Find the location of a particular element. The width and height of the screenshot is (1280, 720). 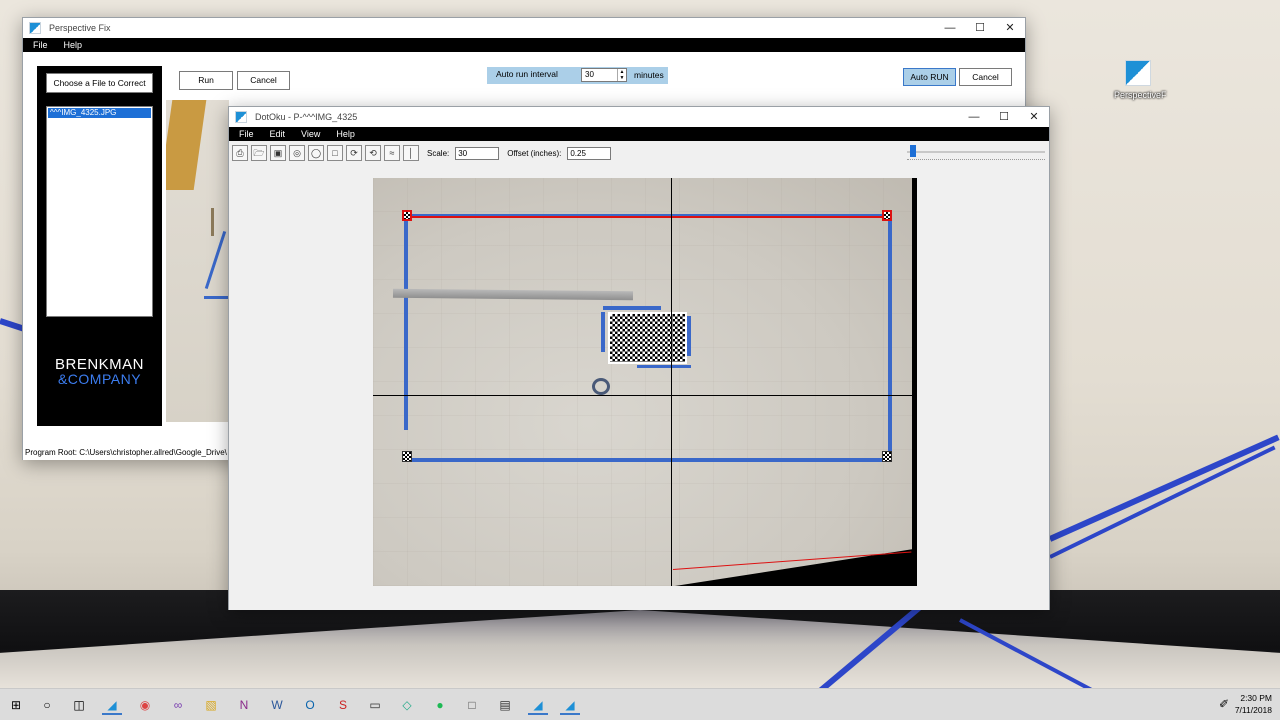

task-view-icon: ◫ is located at coordinates (79, 705).